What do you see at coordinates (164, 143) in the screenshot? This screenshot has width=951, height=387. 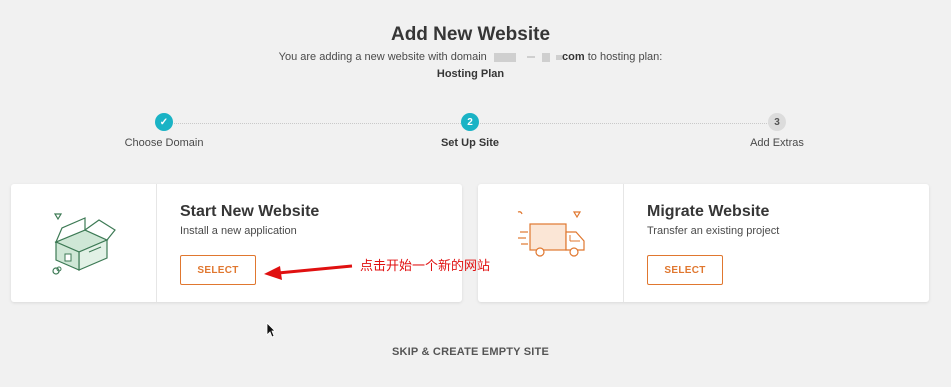 I see `step-label: Choose Domain` at bounding box center [164, 143].